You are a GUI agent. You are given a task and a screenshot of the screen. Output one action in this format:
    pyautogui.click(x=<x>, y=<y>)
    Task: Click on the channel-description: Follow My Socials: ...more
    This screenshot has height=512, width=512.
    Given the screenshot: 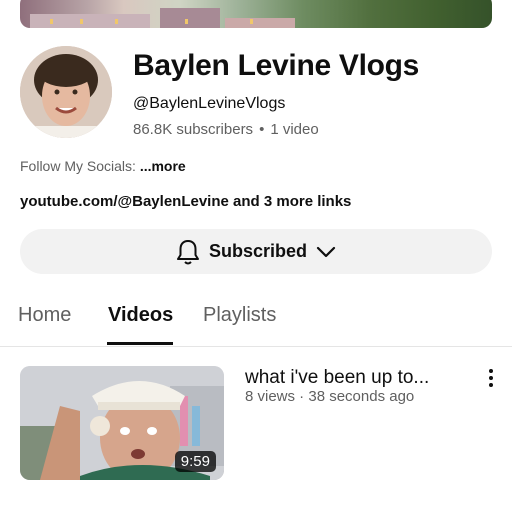 What is the action you would take?
    pyautogui.click(x=103, y=166)
    